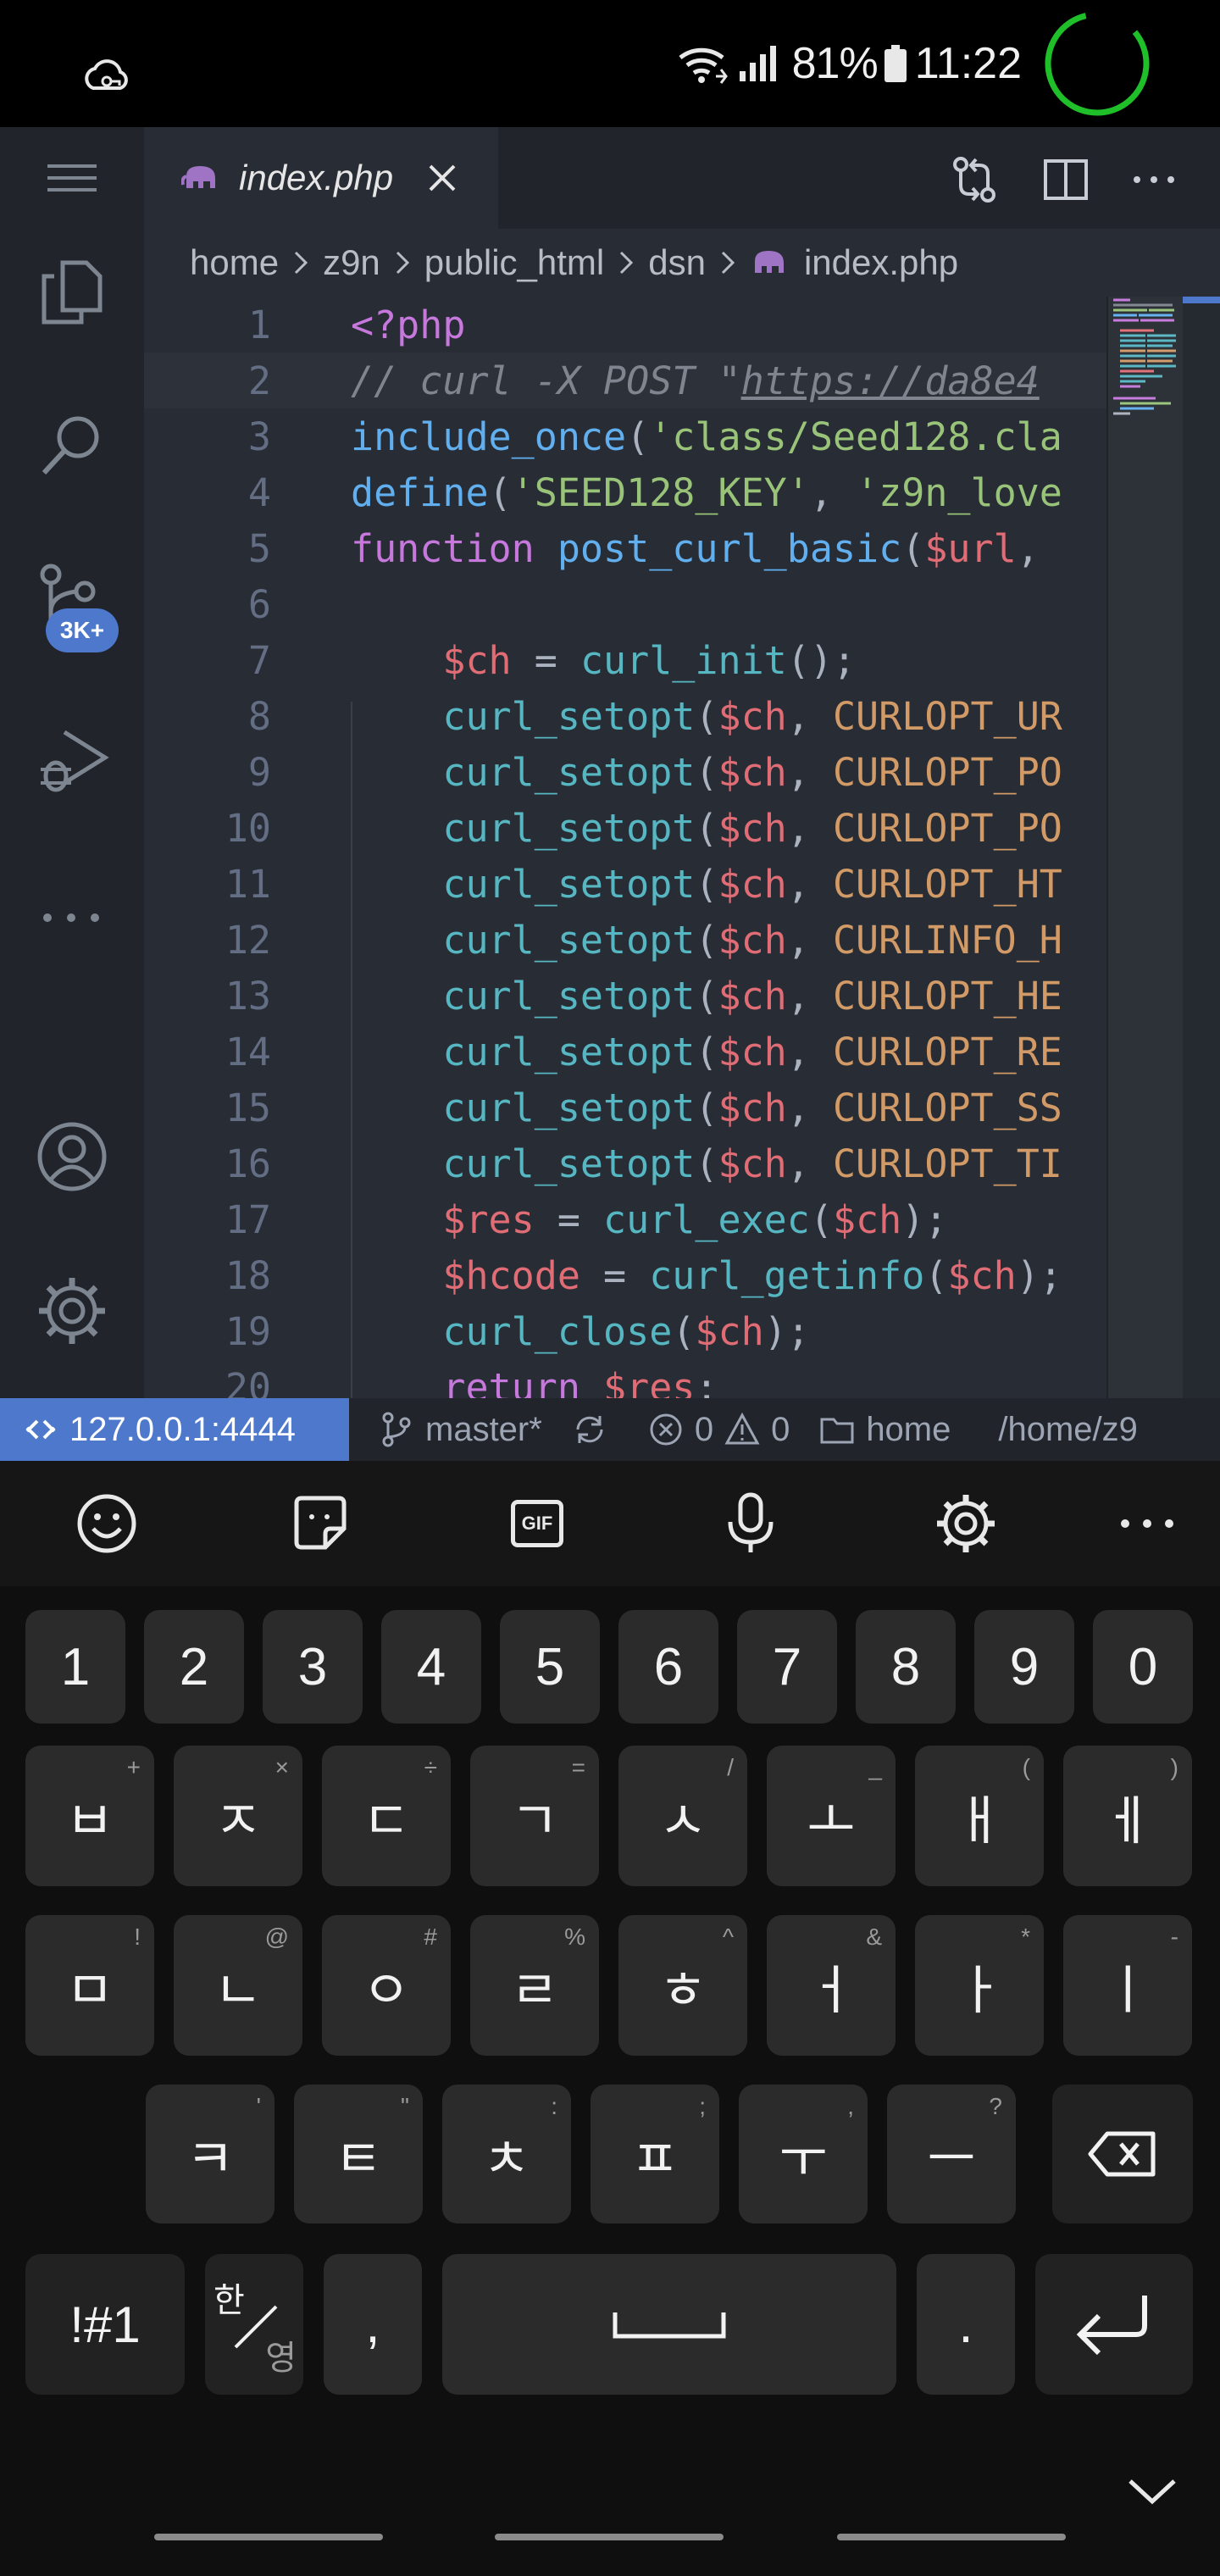  What do you see at coordinates (884, 1430) in the screenshot?
I see `folder-indicator: home` at bounding box center [884, 1430].